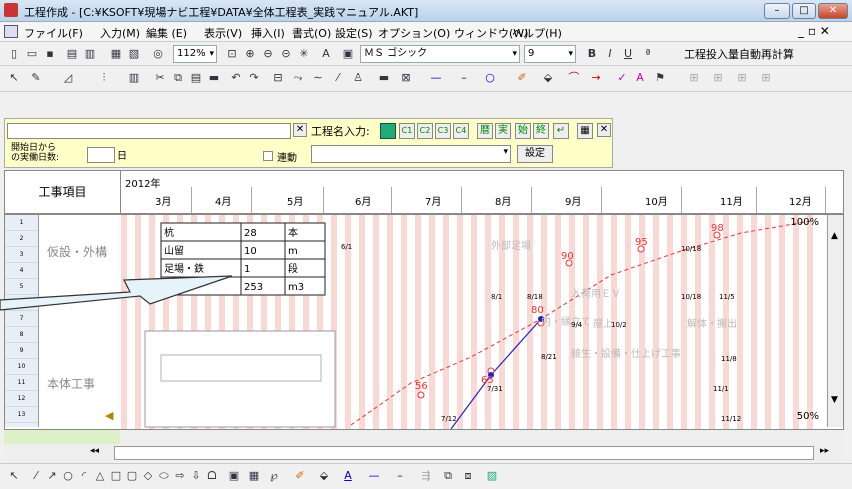 This screenshot has width=852, height=489. Describe the element at coordinates (354, 33) in the screenshot. I see `menu-settings: 設定(S)` at that location.